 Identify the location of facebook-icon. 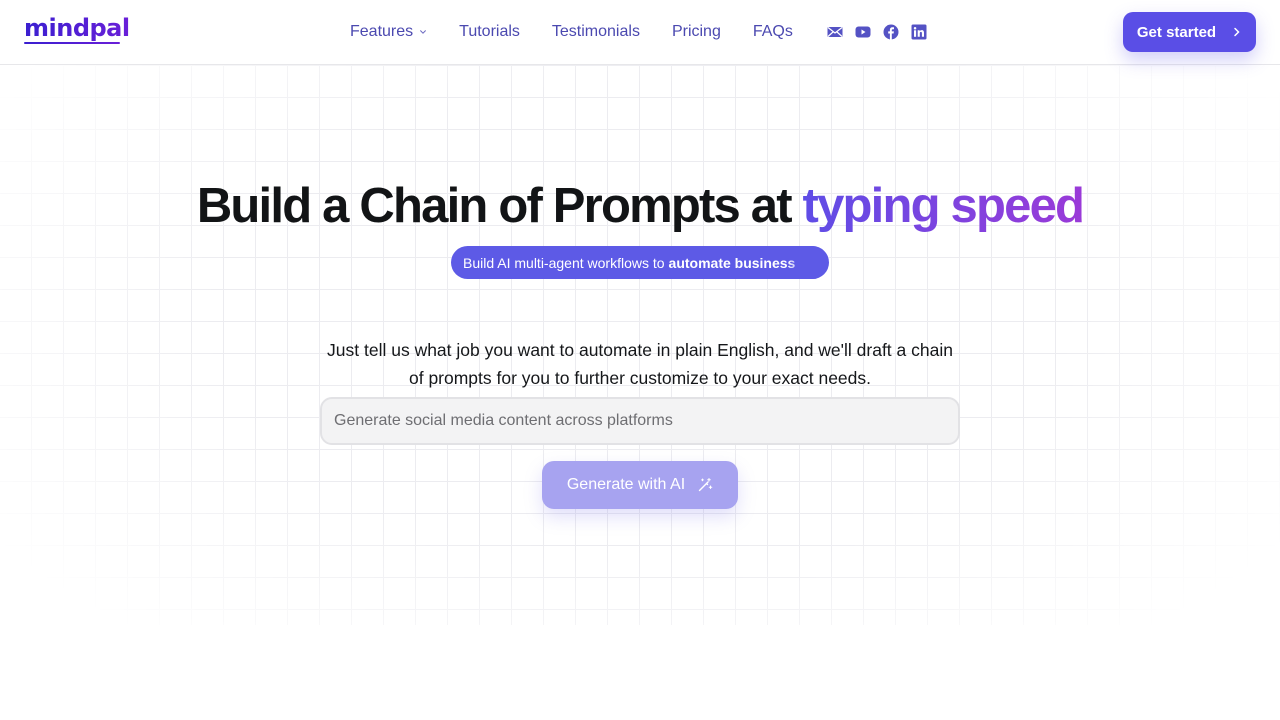
(891, 32).